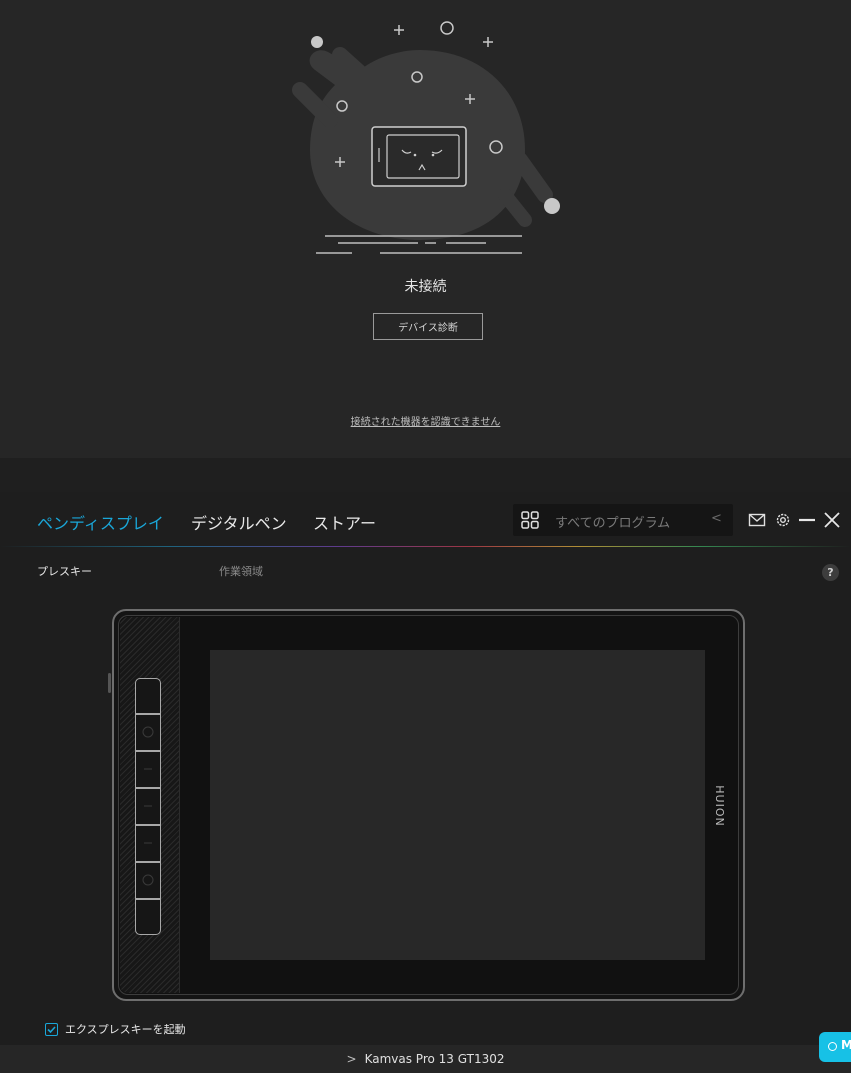 The height and width of the screenshot is (1073, 851). I want to click on press-key-group, so click(148, 806).